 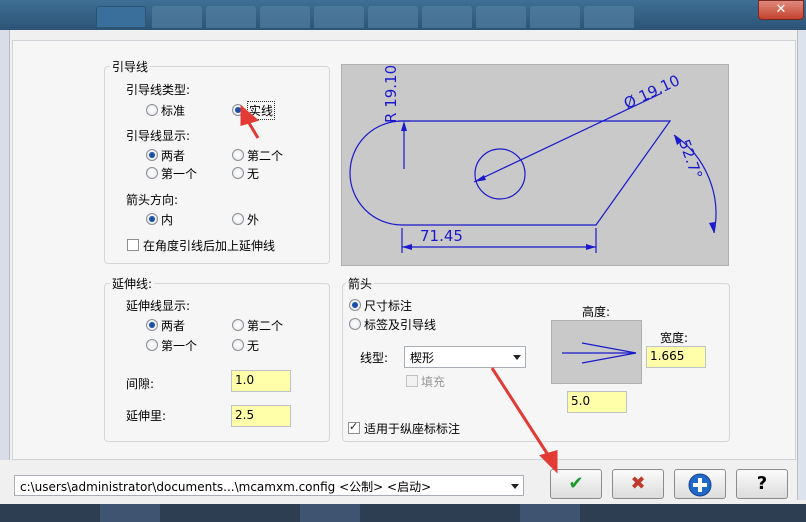 I want to click on arrow-dimension-label: 尺寸标注, so click(x=388, y=306).